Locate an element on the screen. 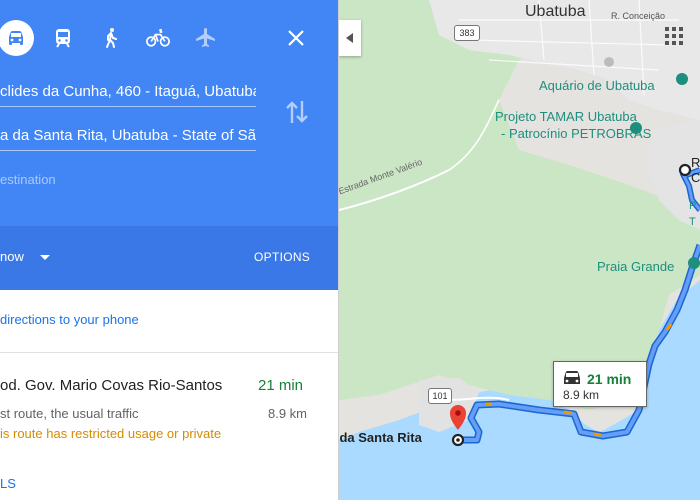 The height and width of the screenshot is (500, 700). collapse-panel-button is located at coordinates (350, 38).